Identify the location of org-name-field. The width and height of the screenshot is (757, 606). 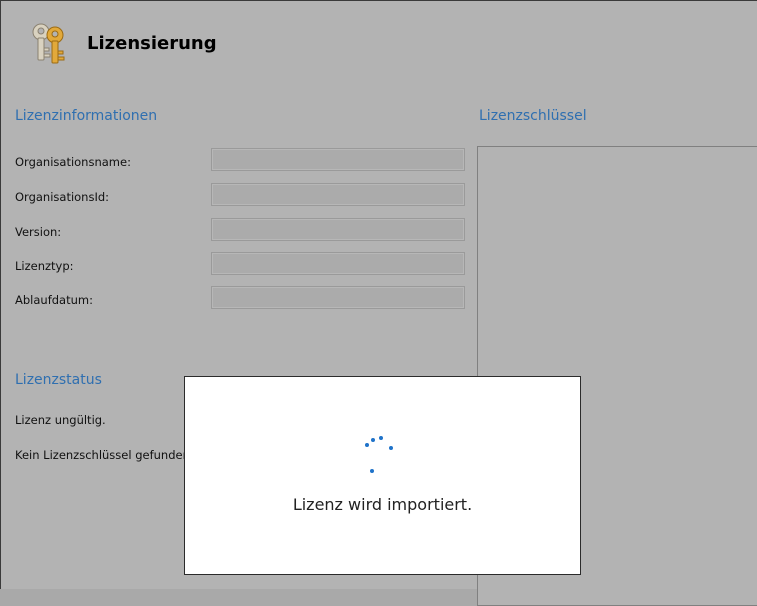
(338, 159).